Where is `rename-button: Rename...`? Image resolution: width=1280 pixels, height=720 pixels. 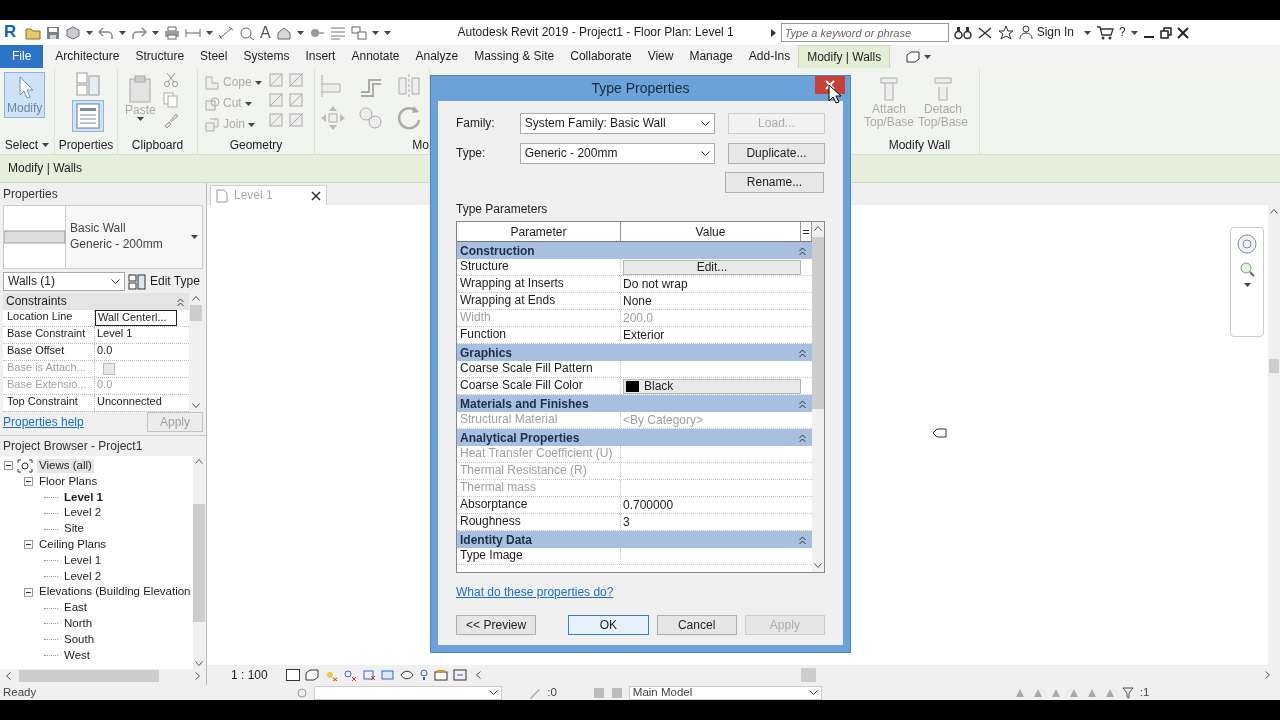 rename-button: Rename... is located at coordinates (774, 182).